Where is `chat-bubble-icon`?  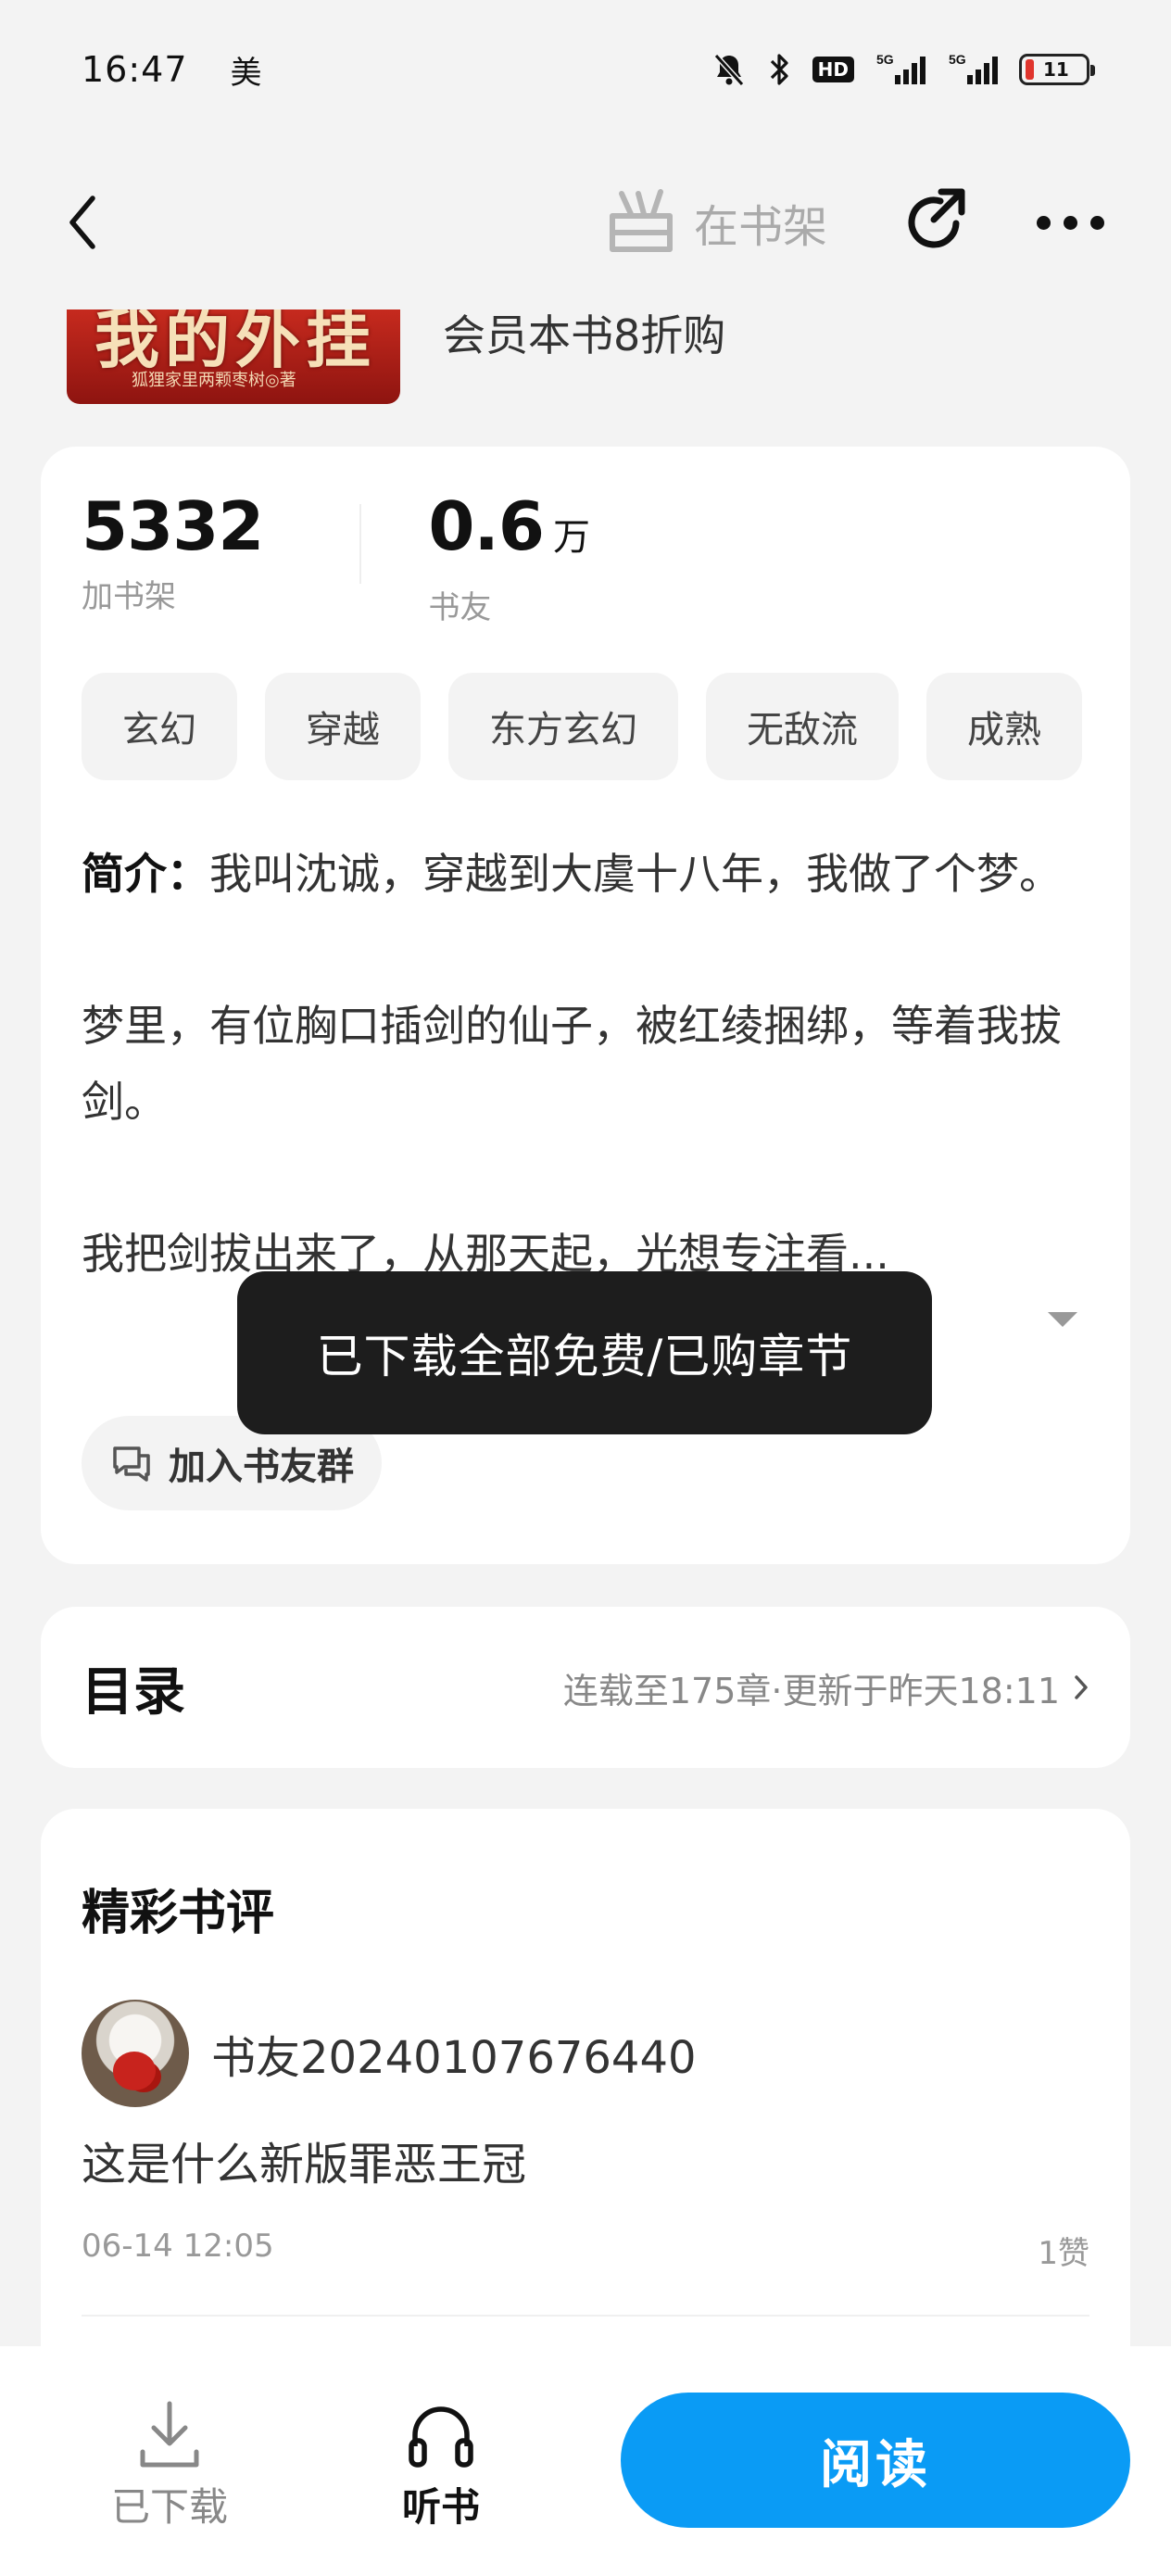 chat-bubble-icon is located at coordinates (131, 1464).